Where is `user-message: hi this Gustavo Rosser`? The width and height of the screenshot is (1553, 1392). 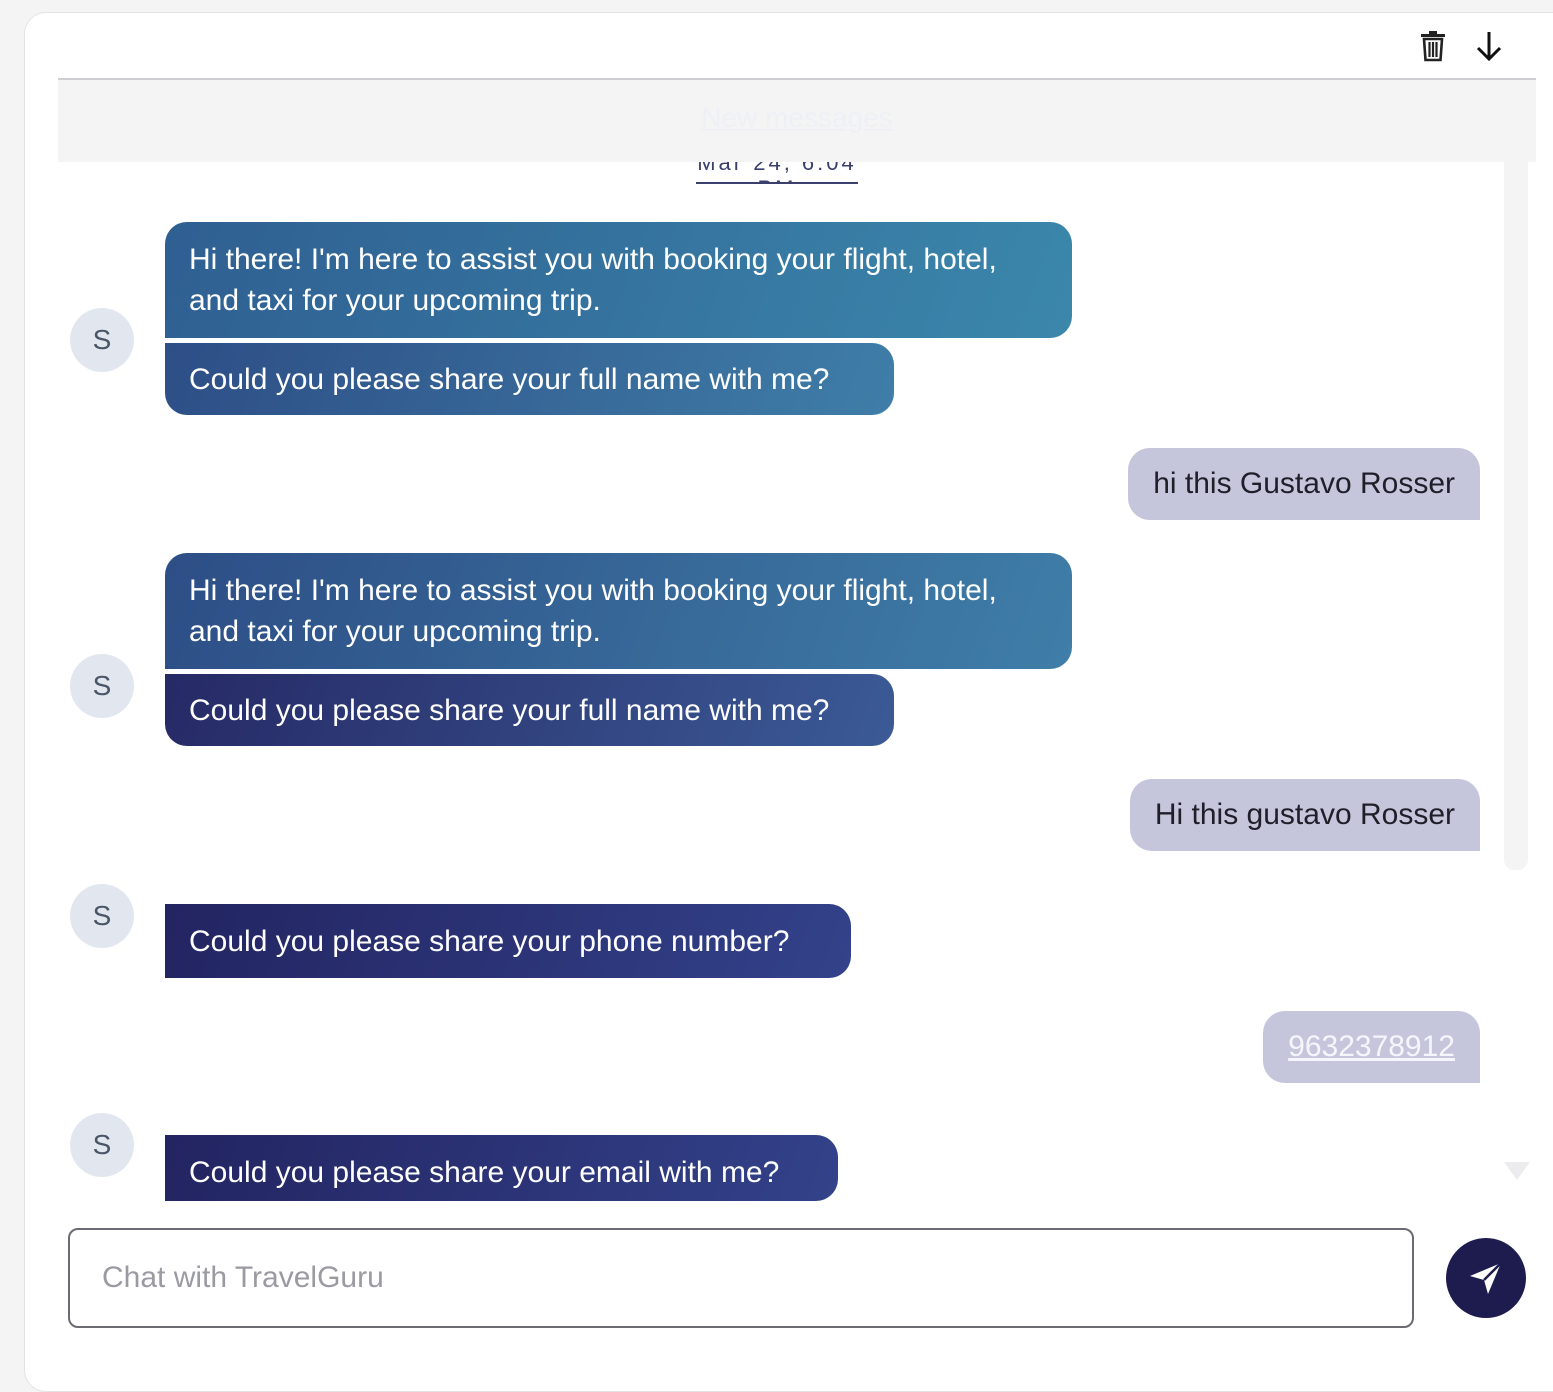 user-message: hi this Gustavo Rosser is located at coordinates (1304, 484).